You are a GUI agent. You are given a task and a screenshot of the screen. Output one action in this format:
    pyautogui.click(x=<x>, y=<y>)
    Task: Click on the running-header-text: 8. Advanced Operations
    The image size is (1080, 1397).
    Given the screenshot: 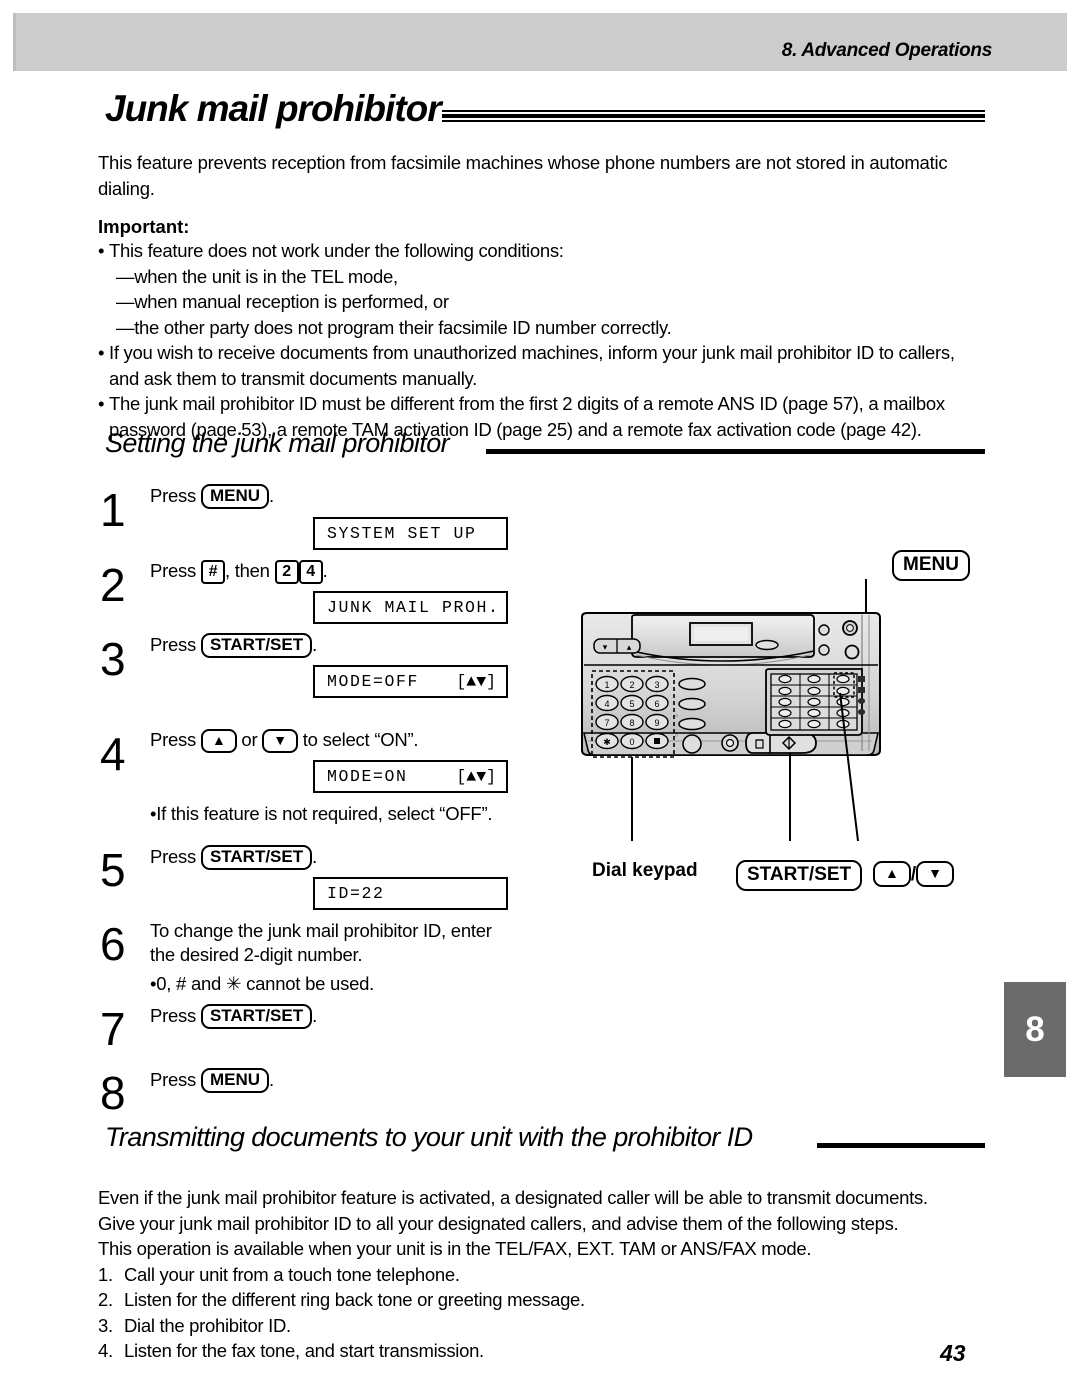 What is the action you would take?
    pyautogui.click(x=887, y=50)
    